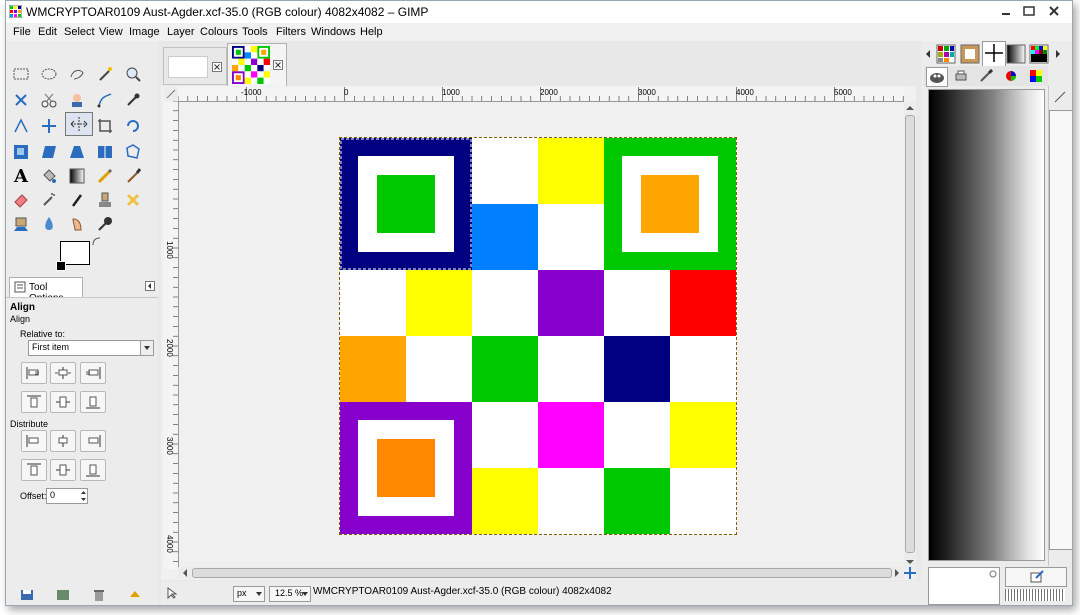 This screenshot has height=615, width=1080. I want to click on heal-tool, so click(133, 200).